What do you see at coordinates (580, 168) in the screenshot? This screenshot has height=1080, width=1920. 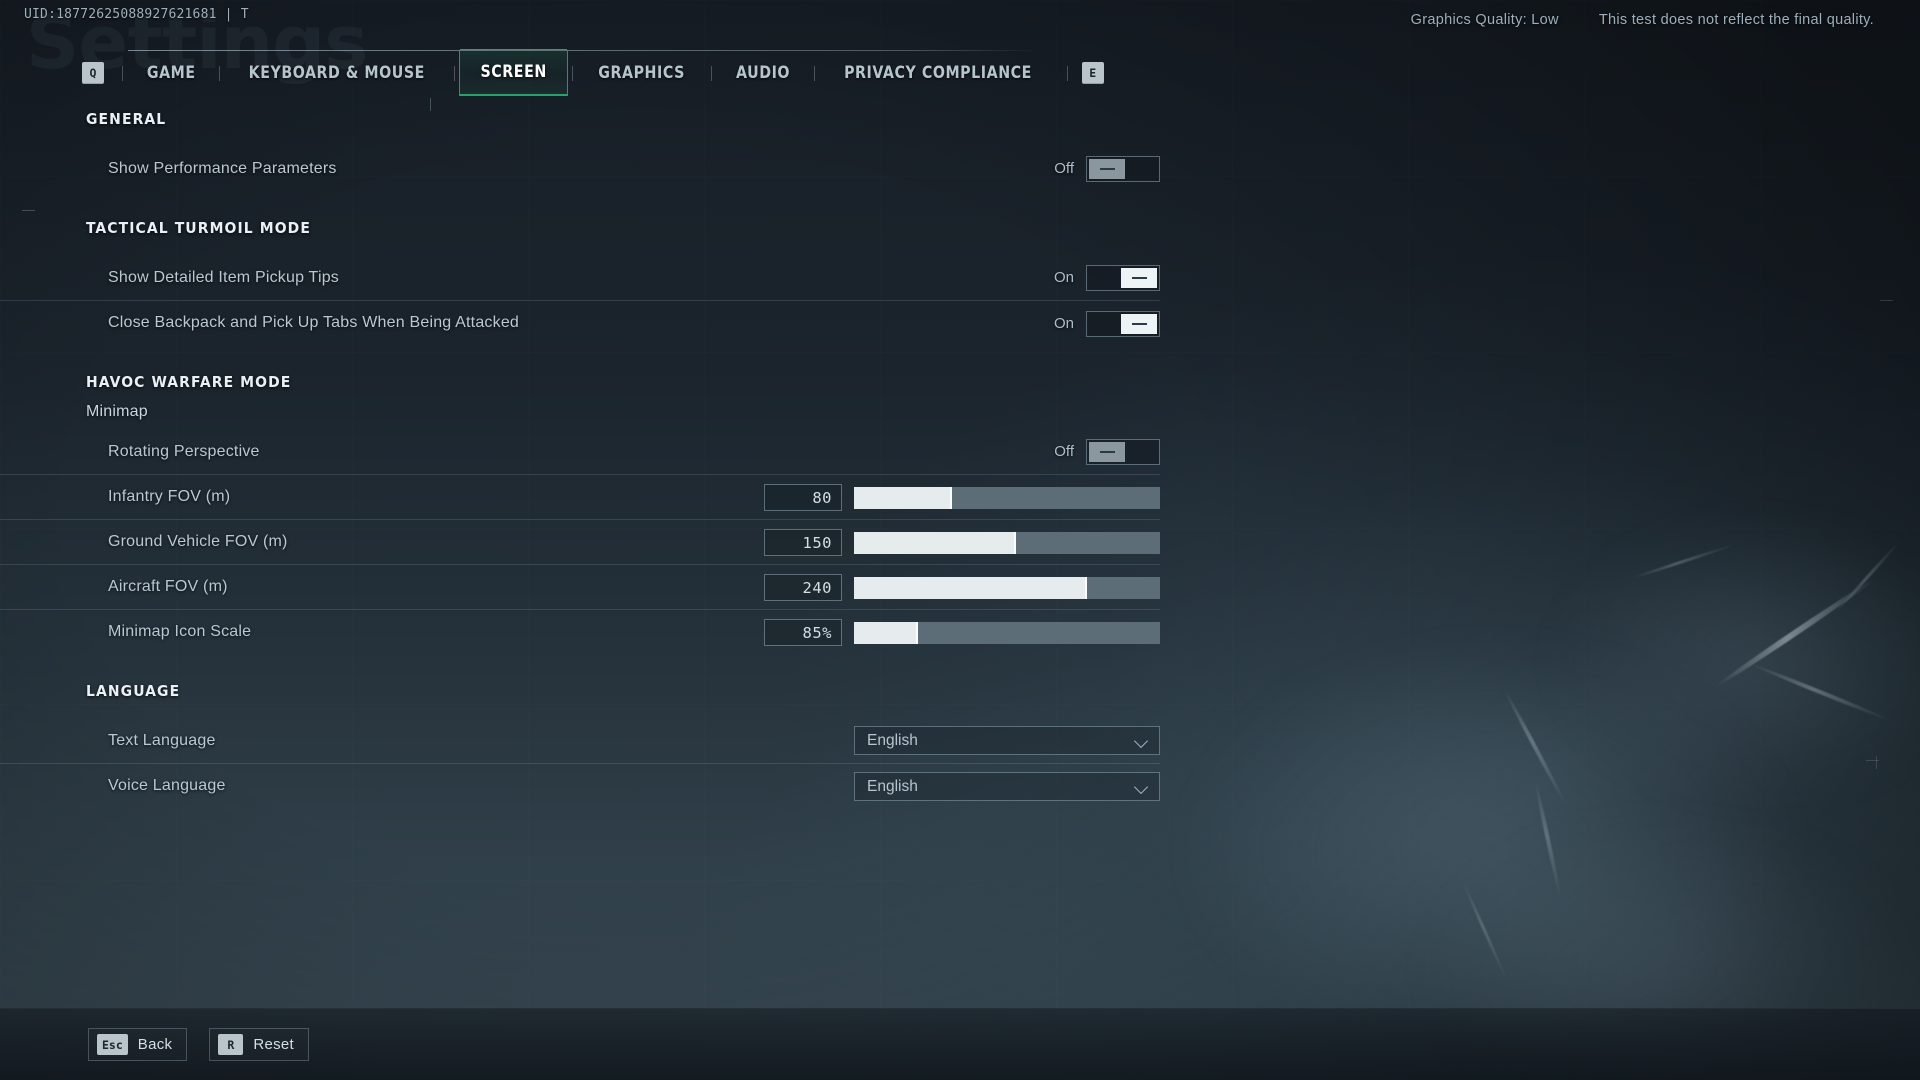 I see `setting-row-show-performance-parameters: Show Performance Parameters Off` at bounding box center [580, 168].